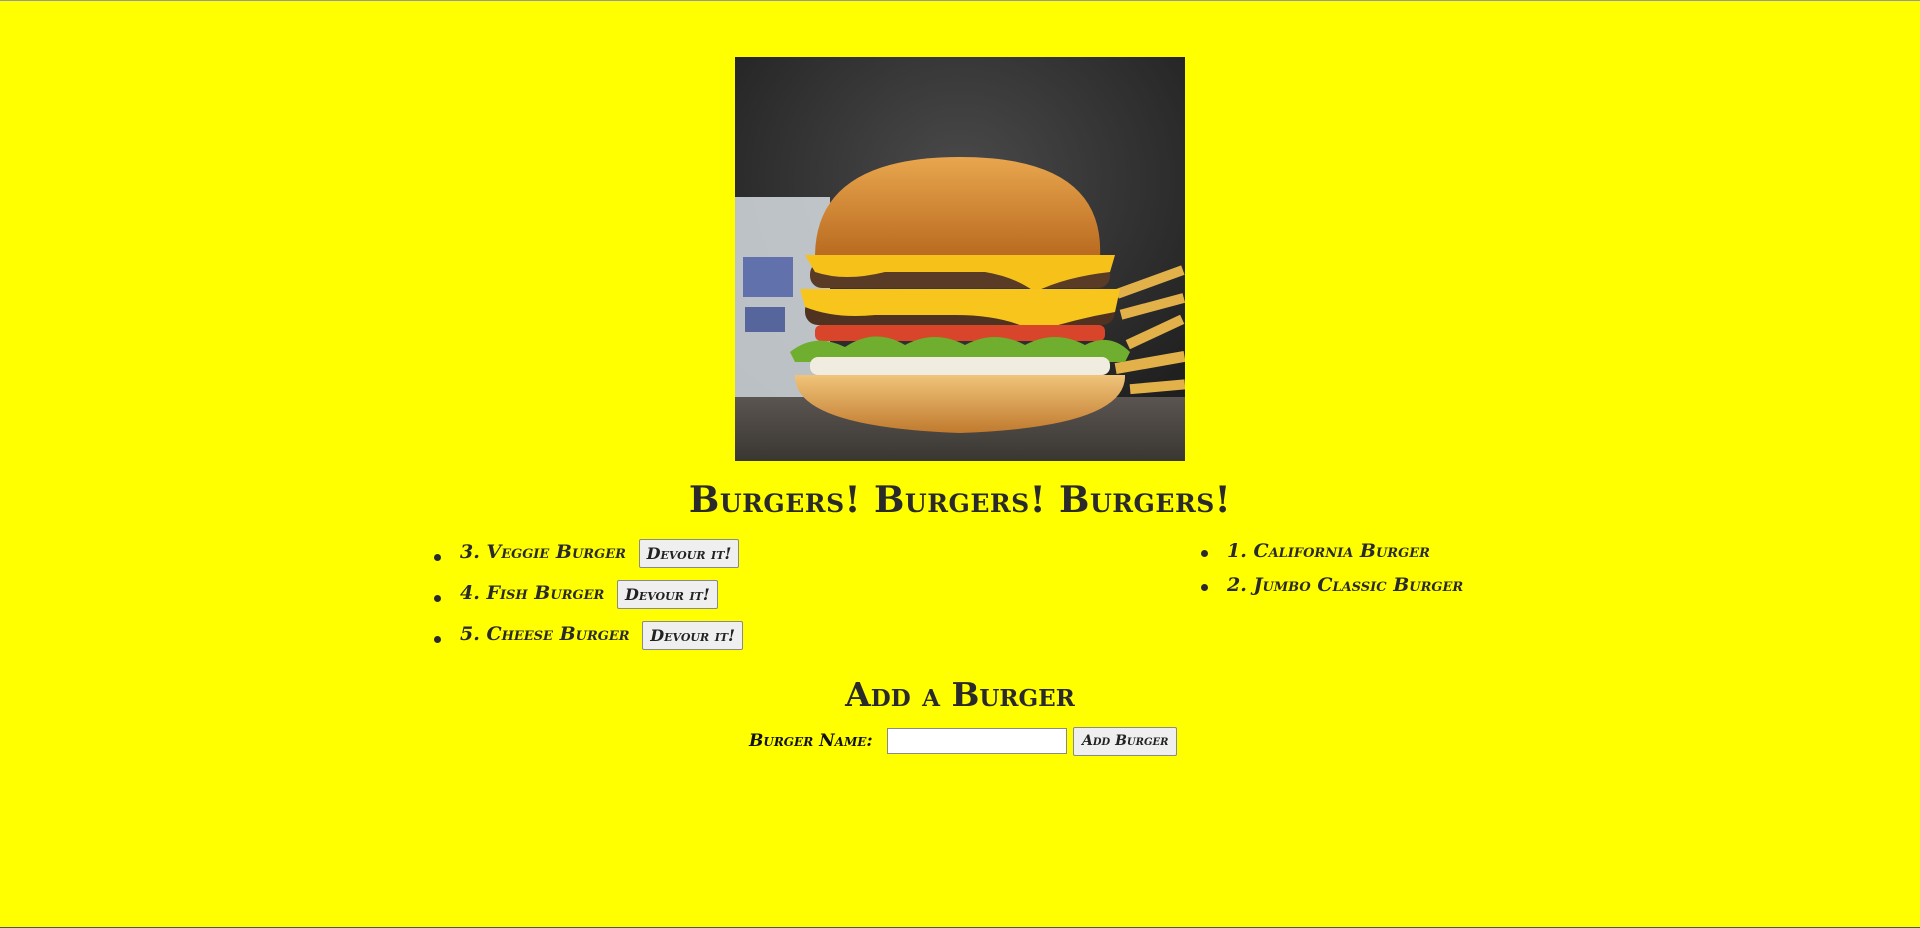 Image resolution: width=1920 pixels, height=928 pixels. I want to click on burger-label: 2. Jumbo Classic Burger, so click(1345, 585).